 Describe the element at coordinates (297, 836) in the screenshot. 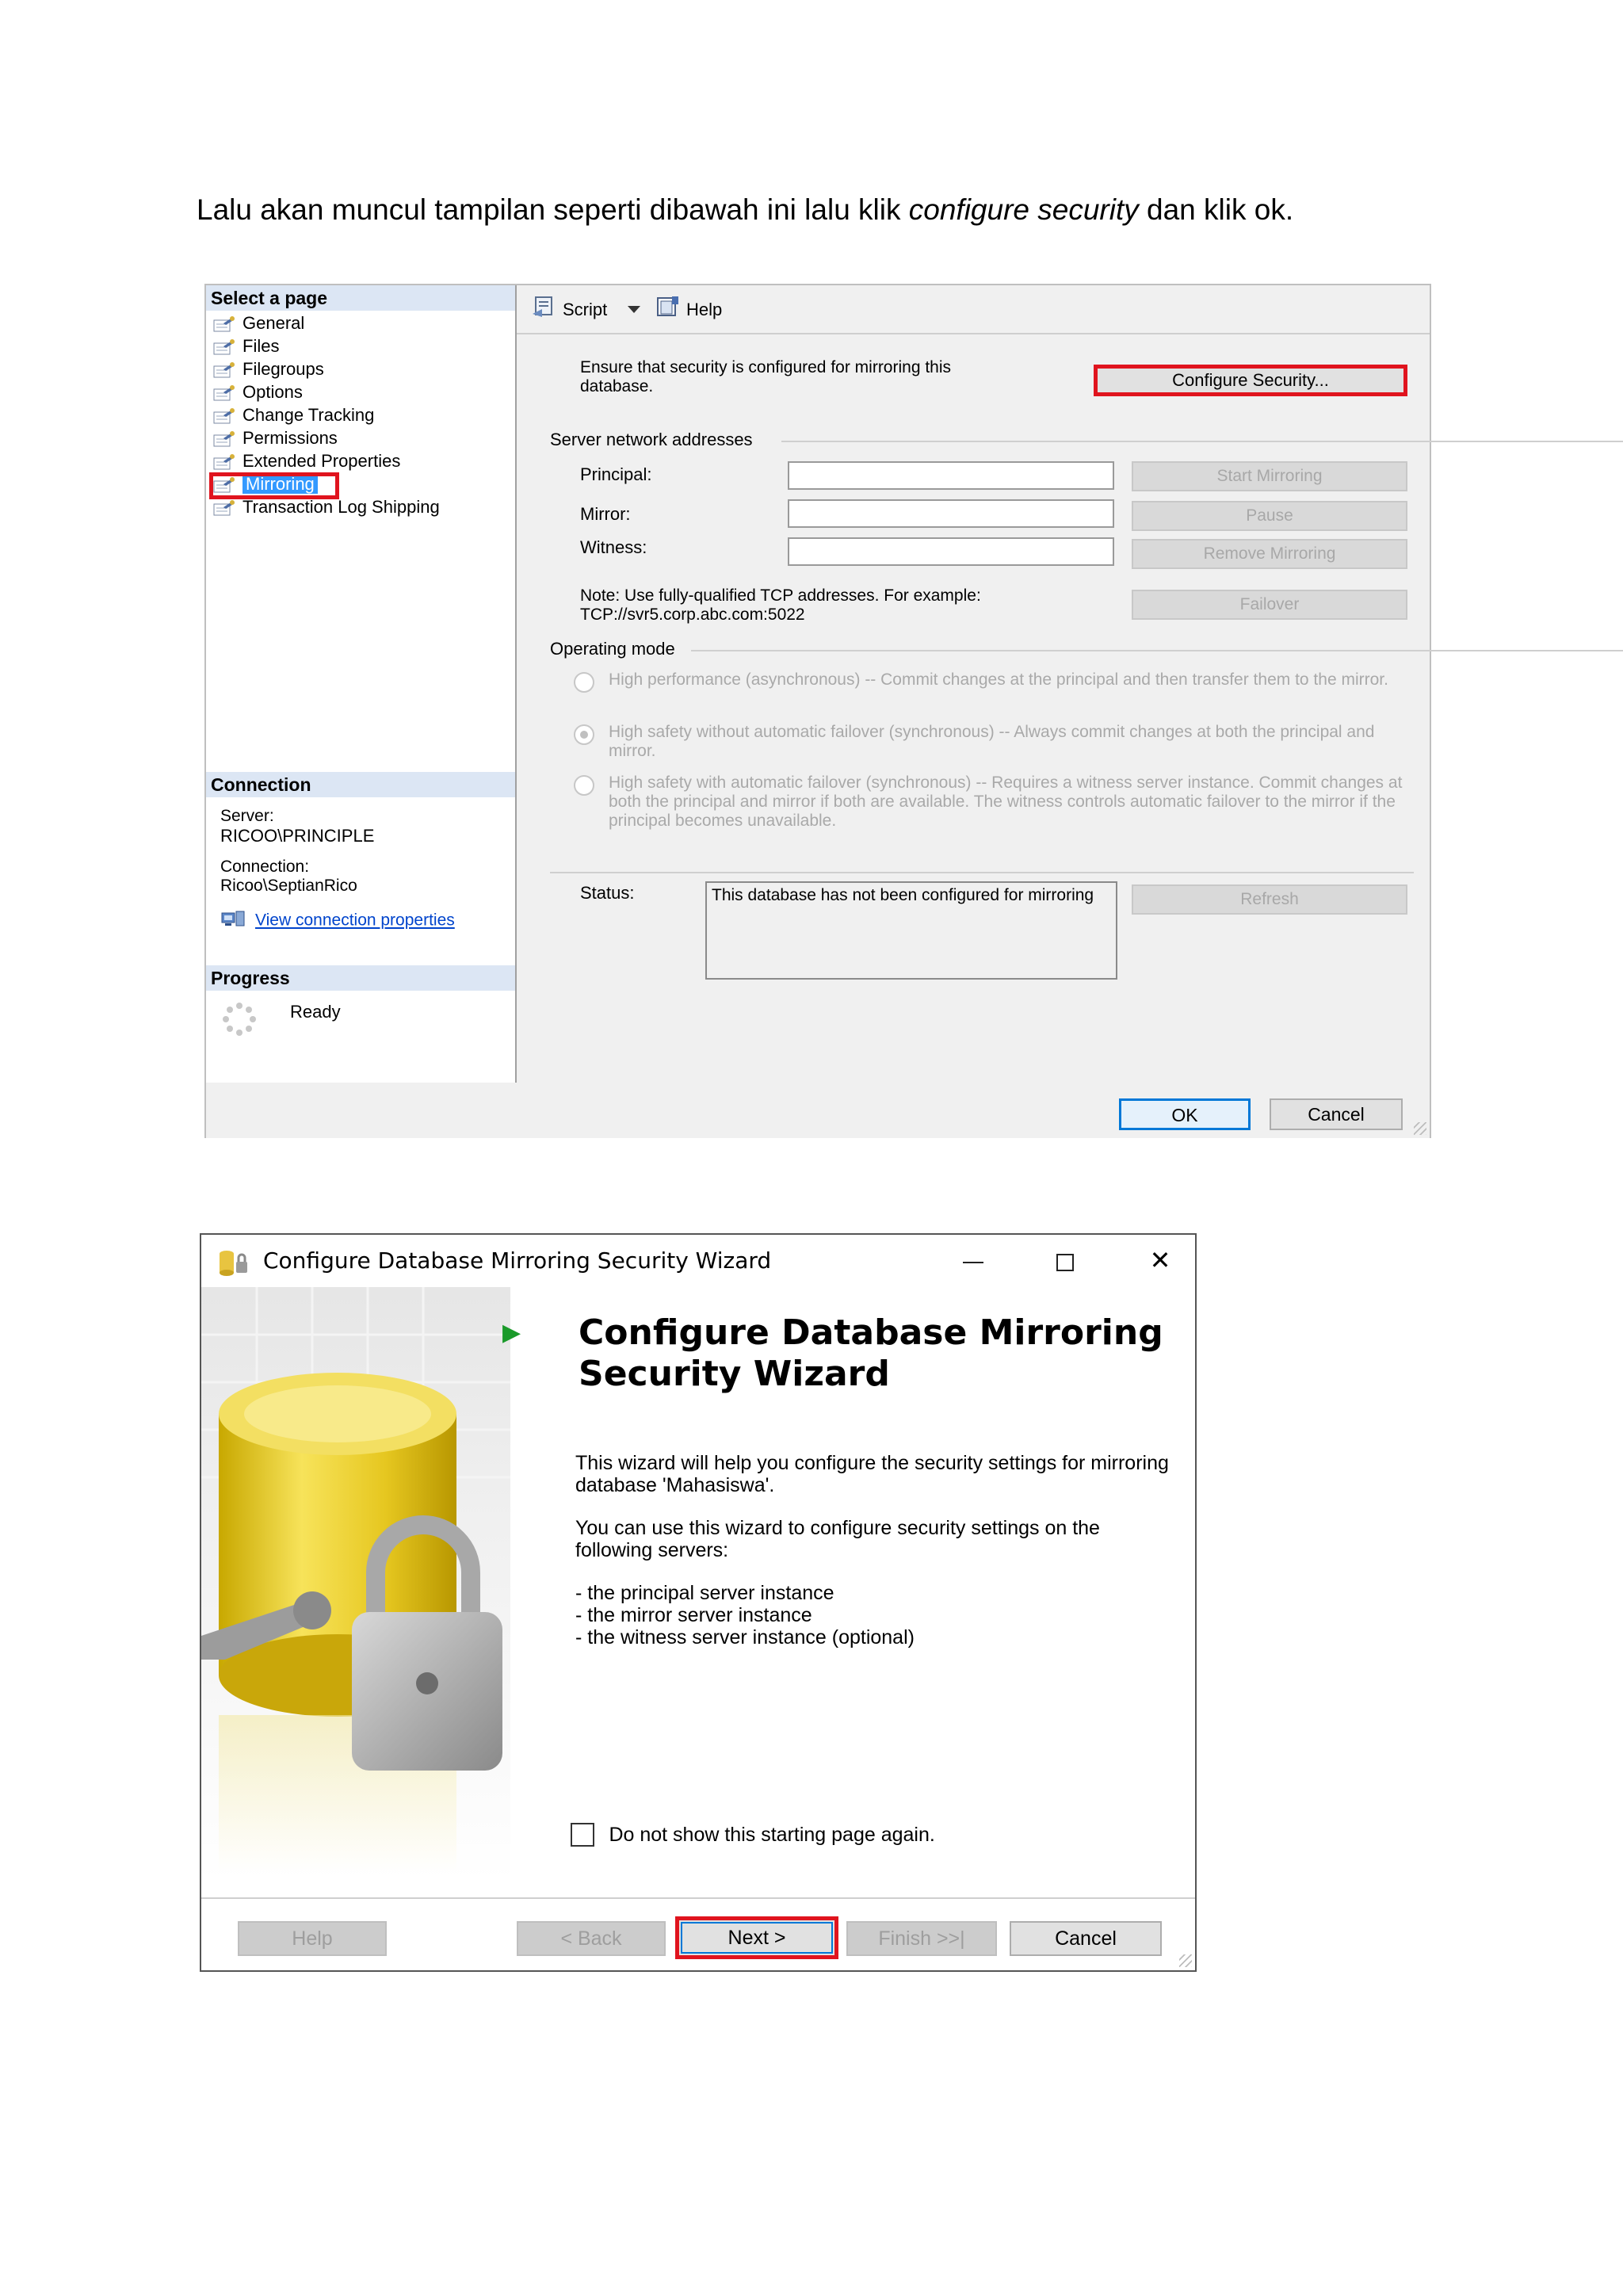

I see `server-value: RICOO\PRINCIPLE` at that location.